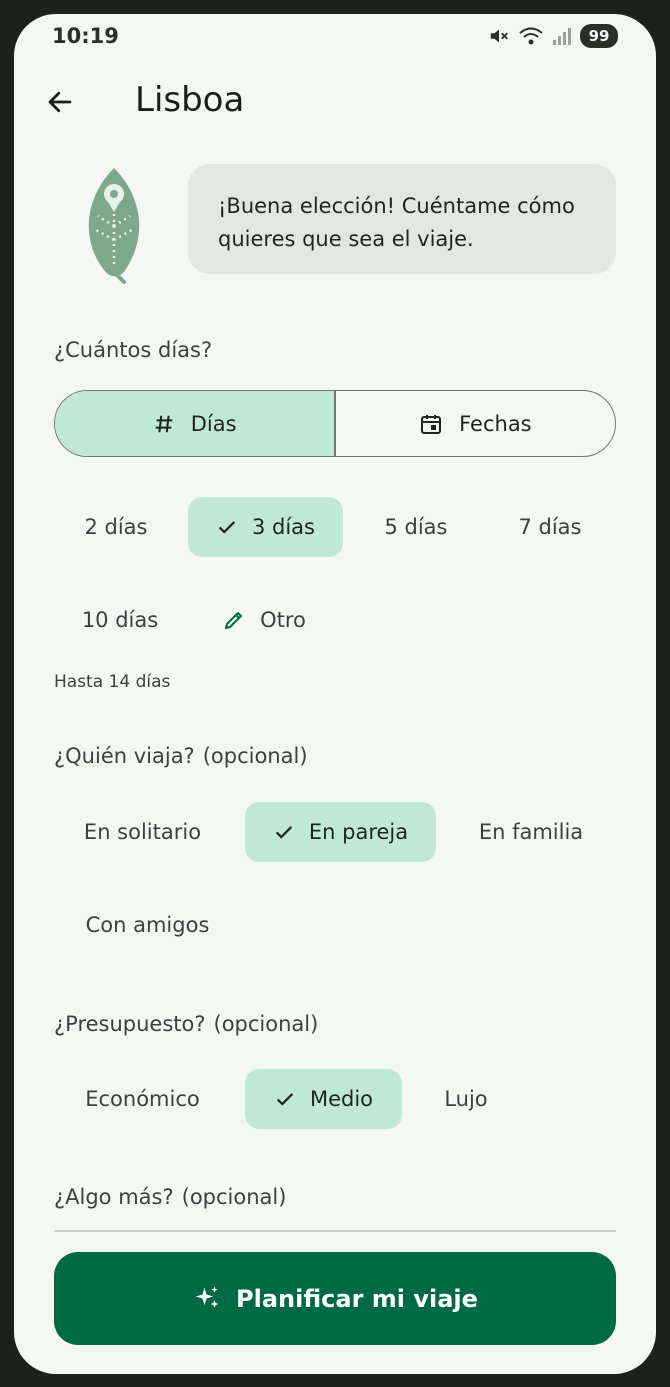 This screenshot has height=1387, width=670. I want to click on chip-days-other: Otro, so click(264, 620).